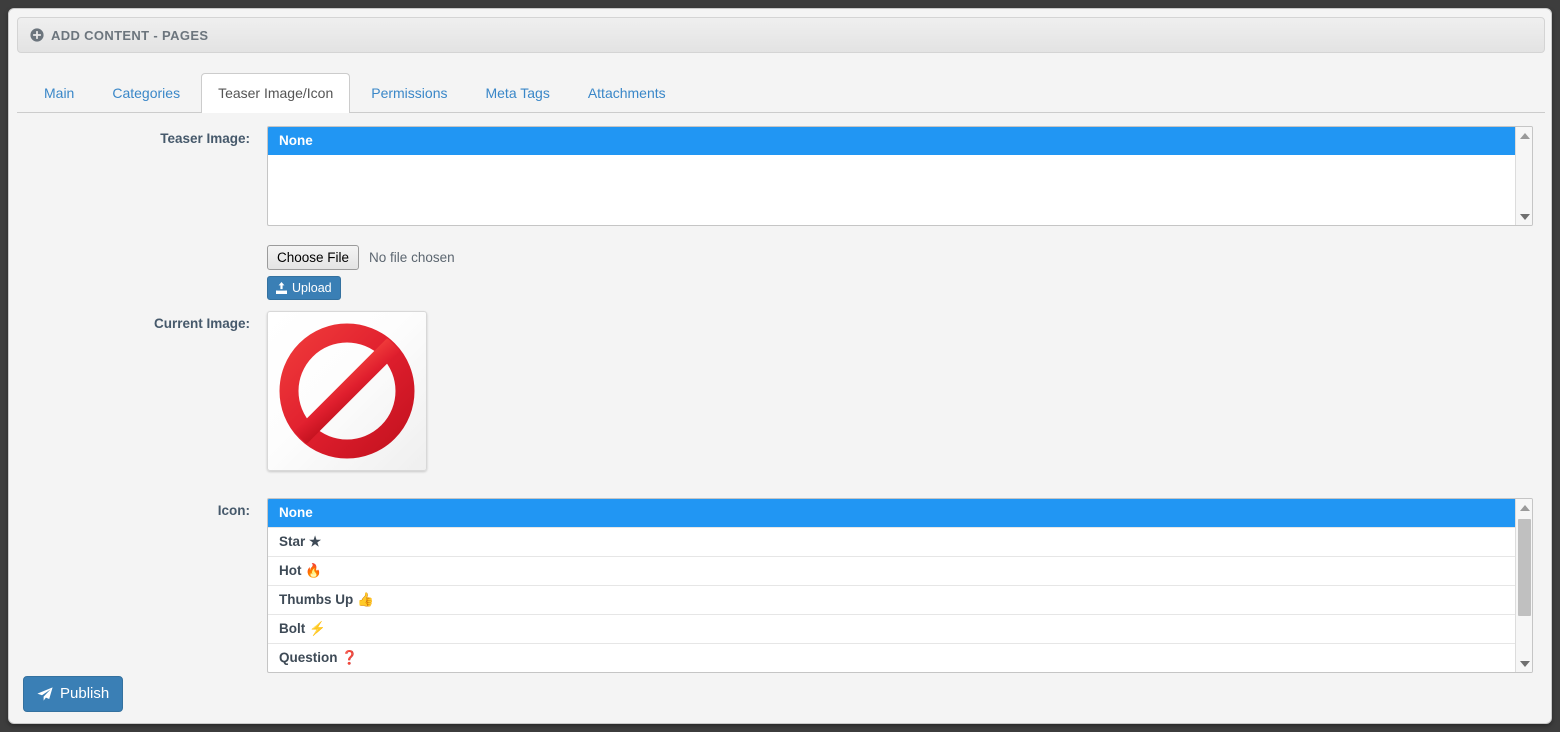  I want to click on icon-option-hot: Hot 🔥, so click(891, 571).